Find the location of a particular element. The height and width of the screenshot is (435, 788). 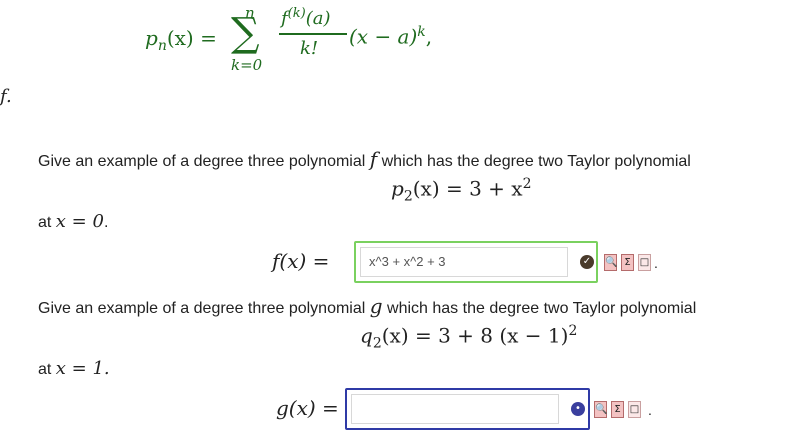

q1-answer-input: x^3 + x^2 + 3 is located at coordinates (464, 262).